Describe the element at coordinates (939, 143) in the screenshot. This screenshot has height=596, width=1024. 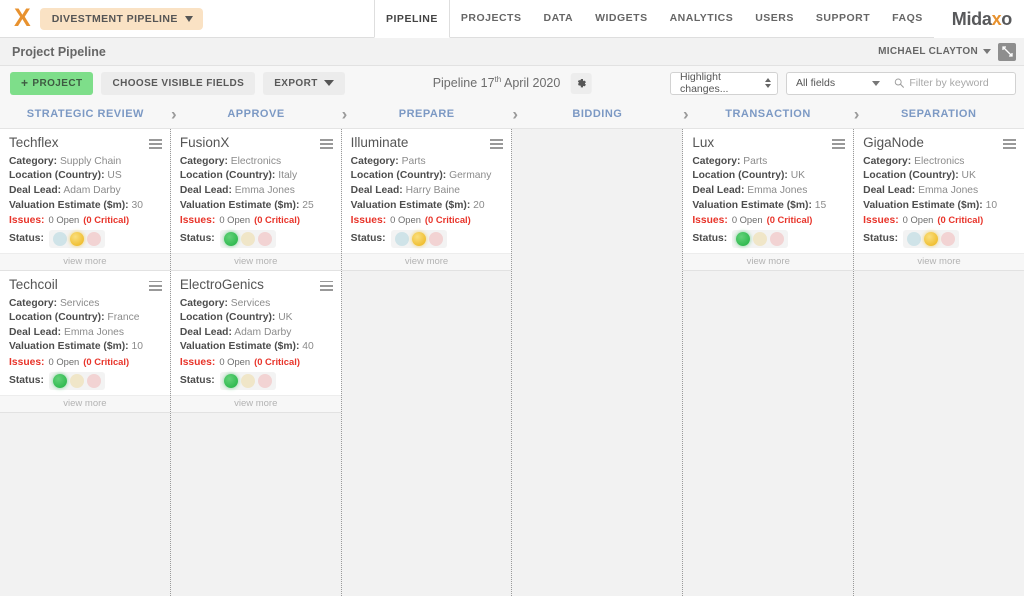
I see `project-card-title: GigaNode` at that location.